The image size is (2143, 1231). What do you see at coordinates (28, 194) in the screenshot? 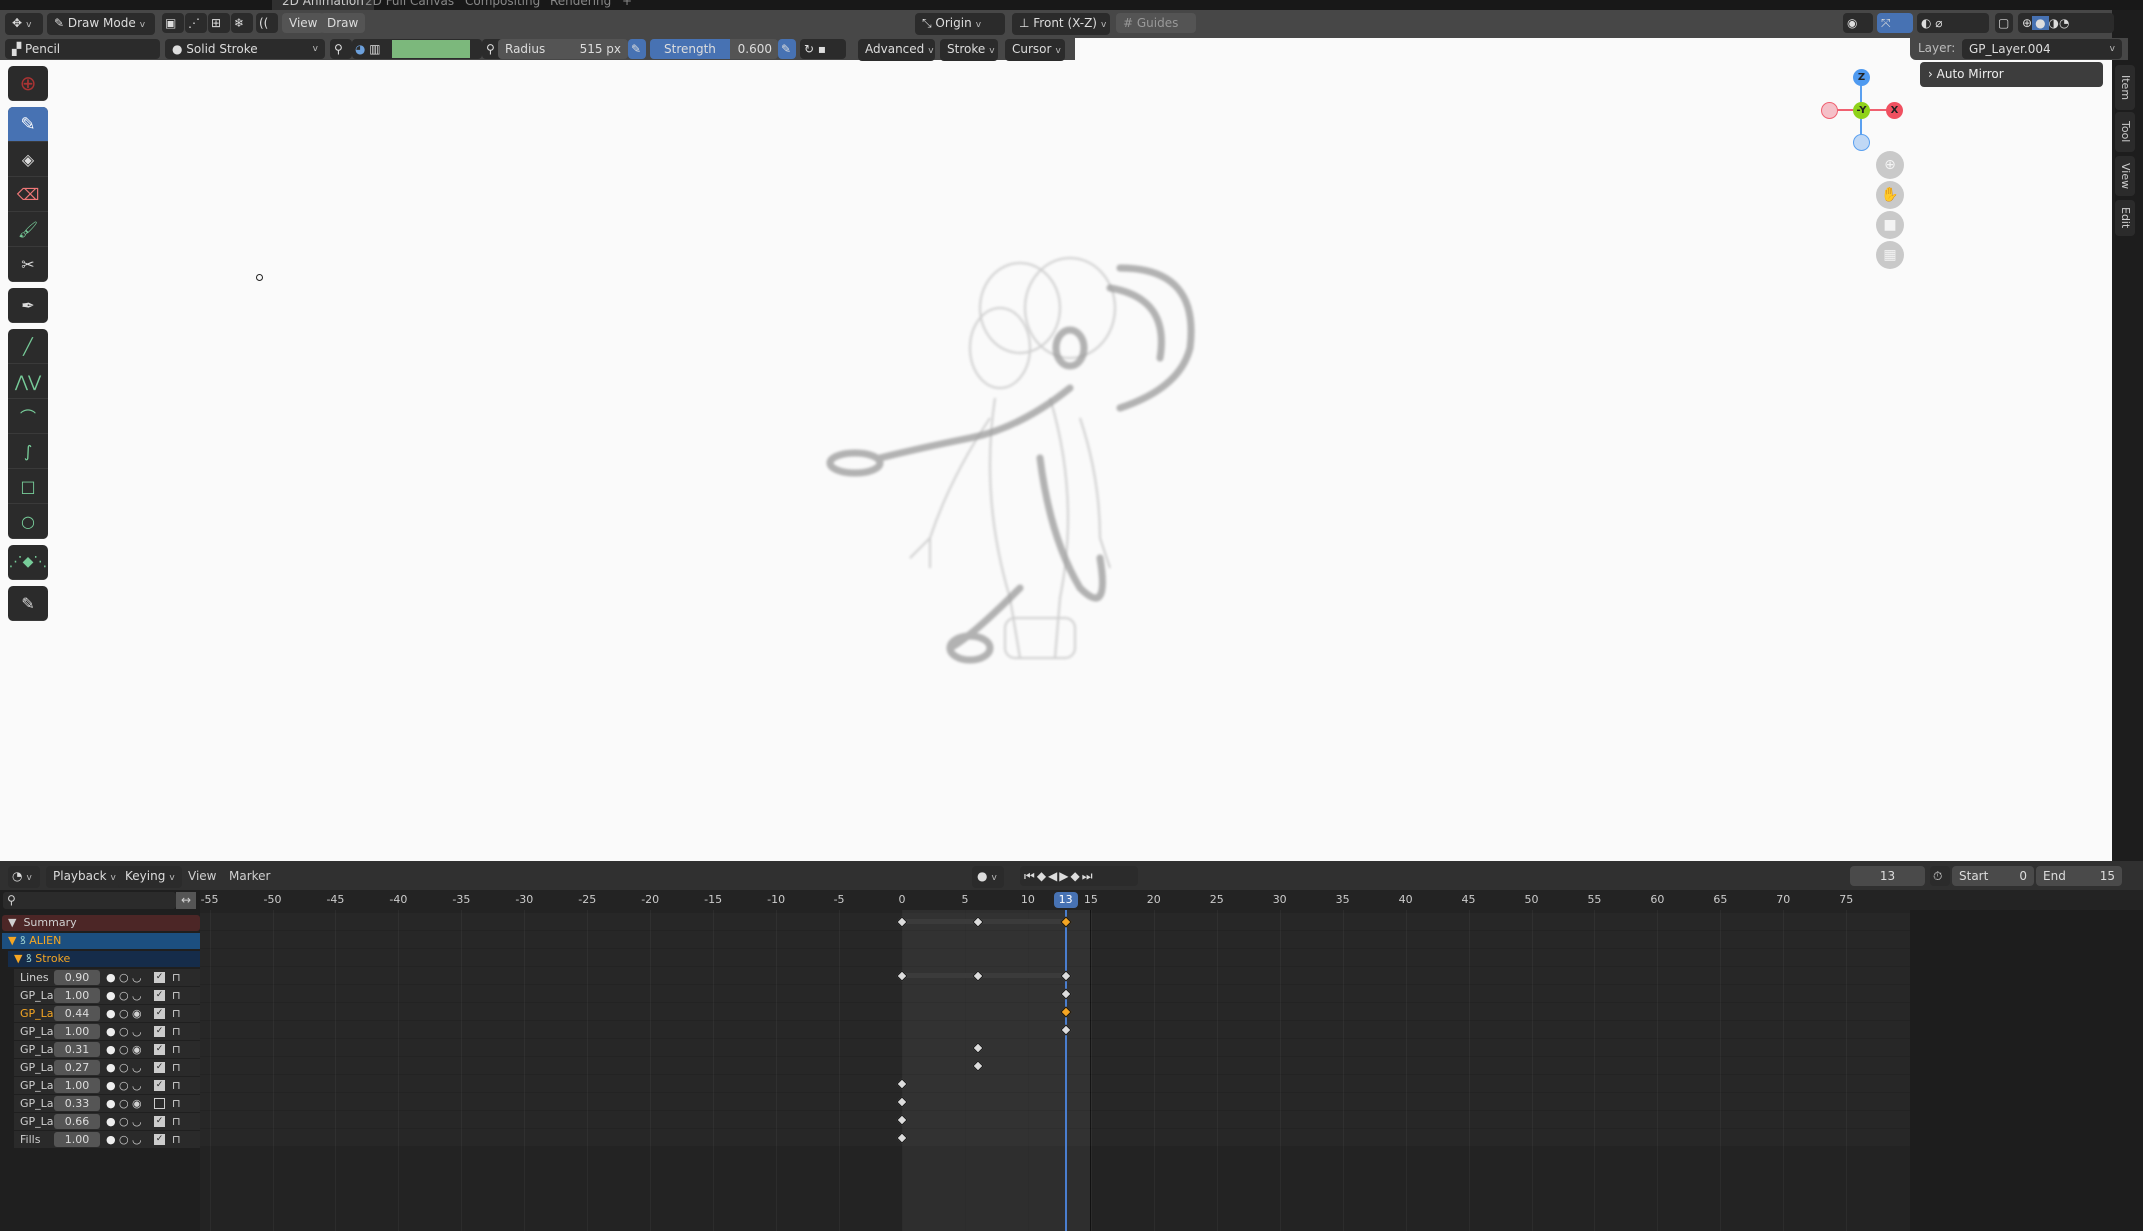
I see `erase-tool-icon: ⌫` at bounding box center [28, 194].